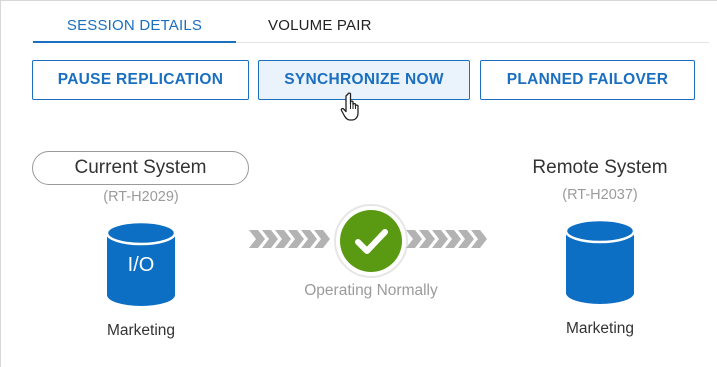 This screenshot has width=717, height=367. What do you see at coordinates (320, 26) in the screenshot?
I see `tab-volume-pair: VOLUME PAIR` at bounding box center [320, 26].